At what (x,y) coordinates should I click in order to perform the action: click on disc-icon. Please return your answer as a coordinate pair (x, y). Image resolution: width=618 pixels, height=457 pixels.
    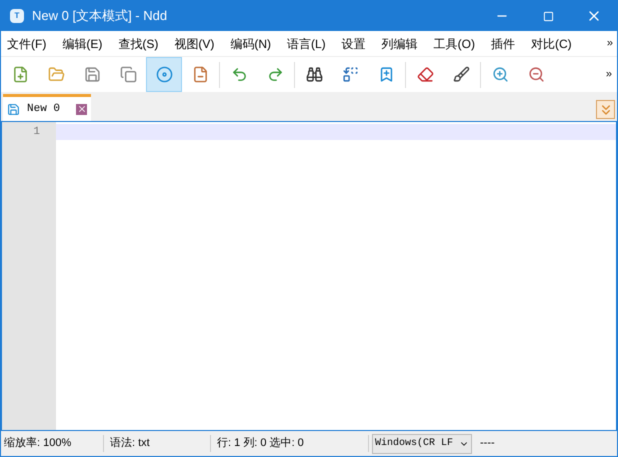
    Looking at the image, I should click on (164, 74).